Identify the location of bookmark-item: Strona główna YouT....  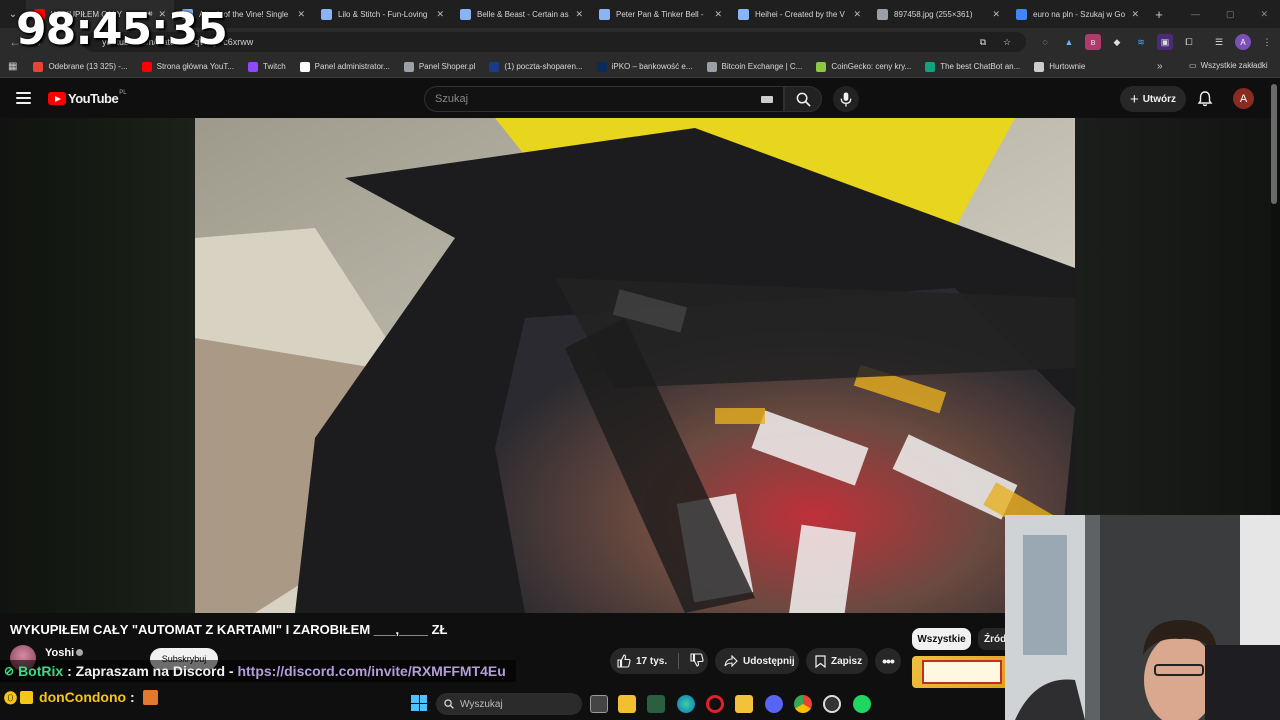
(187, 66).